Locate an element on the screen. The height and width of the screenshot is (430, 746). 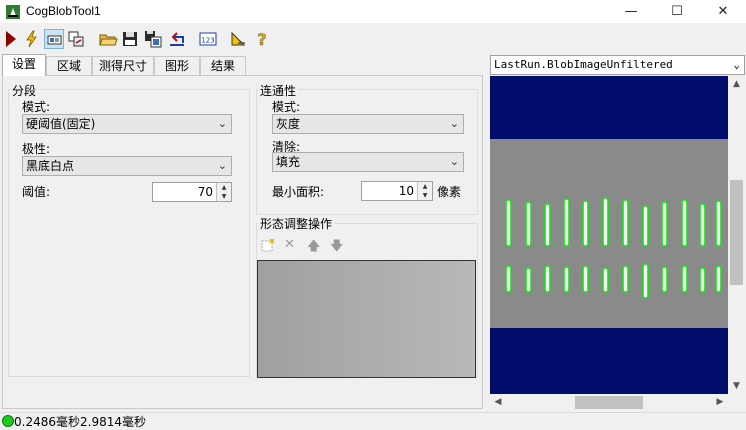
clear-value: 填充 is located at coordinates (288, 162).